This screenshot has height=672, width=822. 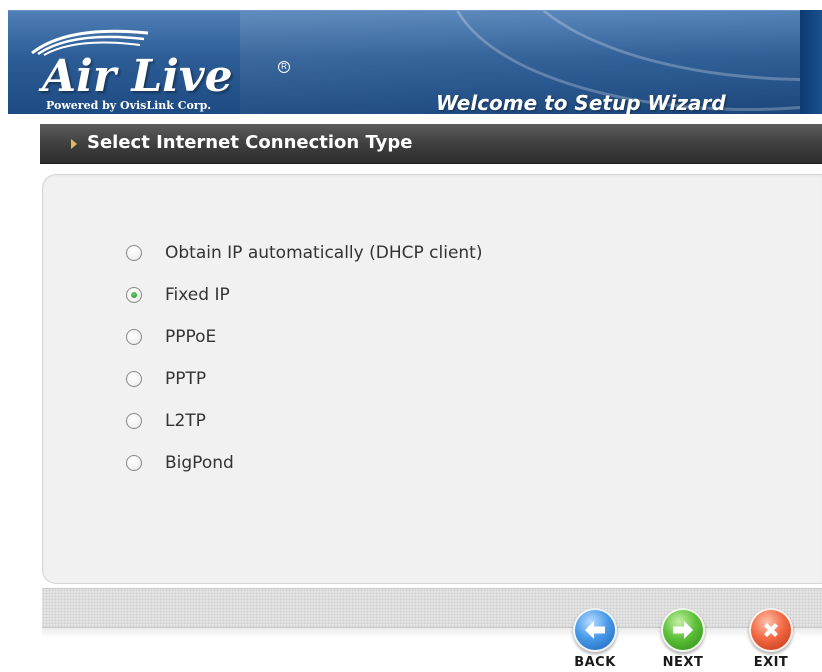 What do you see at coordinates (134, 295) in the screenshot?
I see `radio-fixed-ip` at bounding box center [134, 295].